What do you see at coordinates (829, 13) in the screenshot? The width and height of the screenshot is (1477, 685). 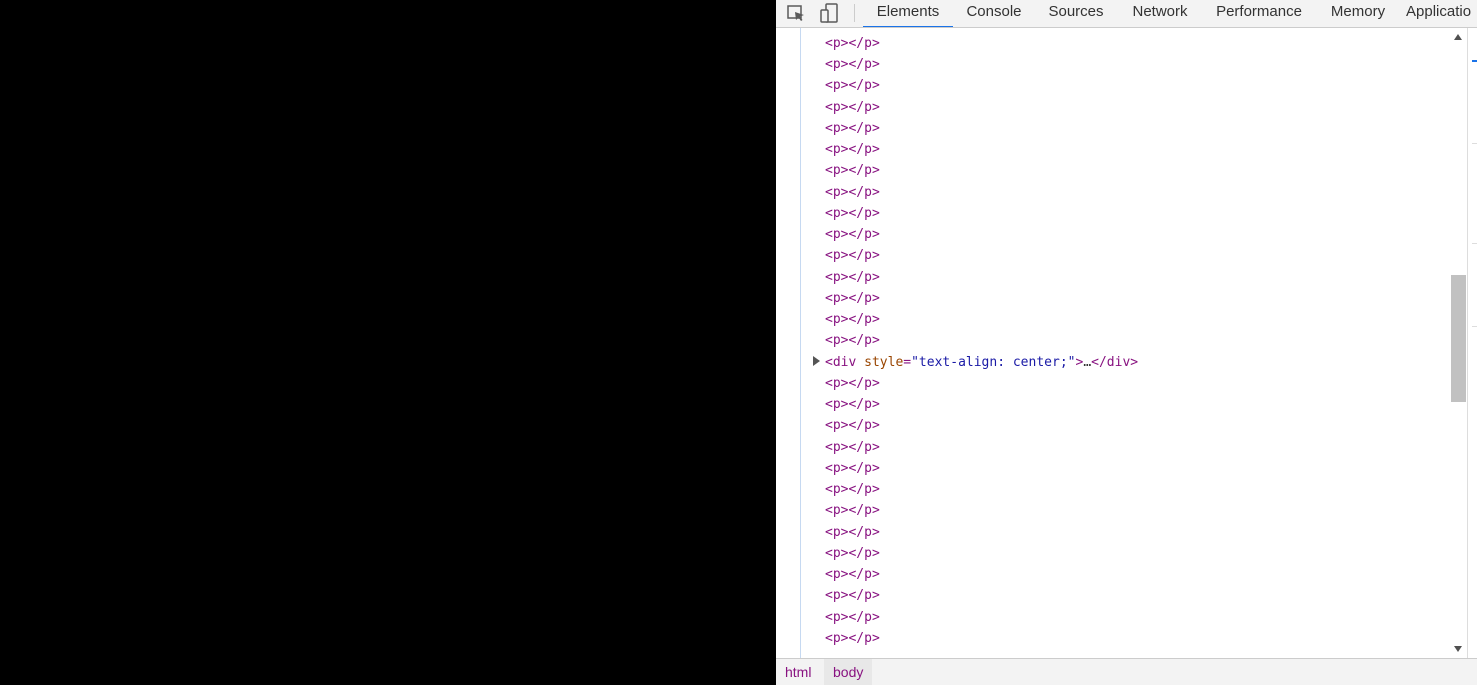 I see `device-toggle-icon` at bounding box center [829, 13].